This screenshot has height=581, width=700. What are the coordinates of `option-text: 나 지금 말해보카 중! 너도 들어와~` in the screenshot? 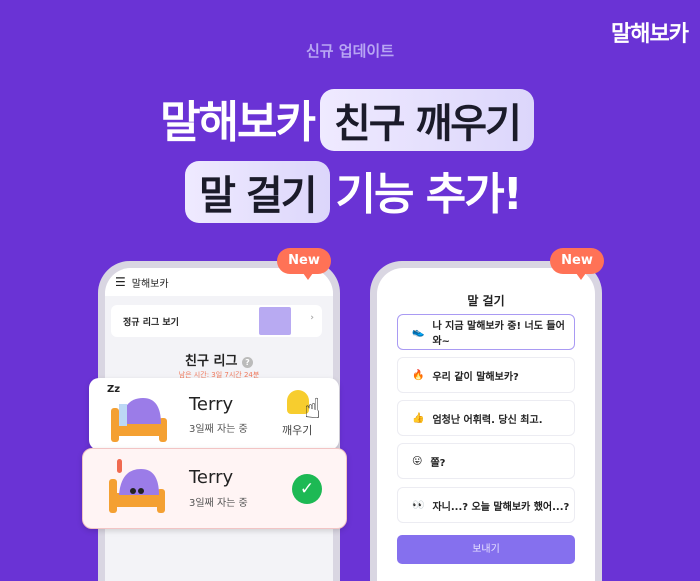 It's located at (498, 334).